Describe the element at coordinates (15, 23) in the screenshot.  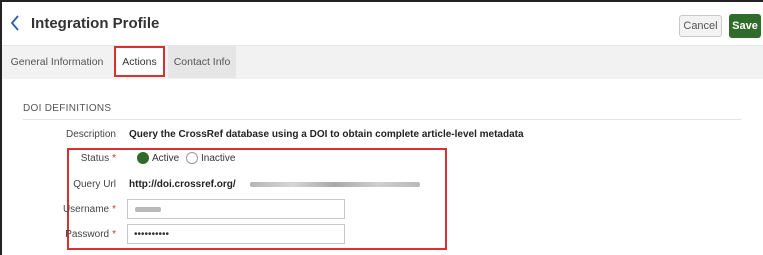
I see `chevron-left-icon` at that location.